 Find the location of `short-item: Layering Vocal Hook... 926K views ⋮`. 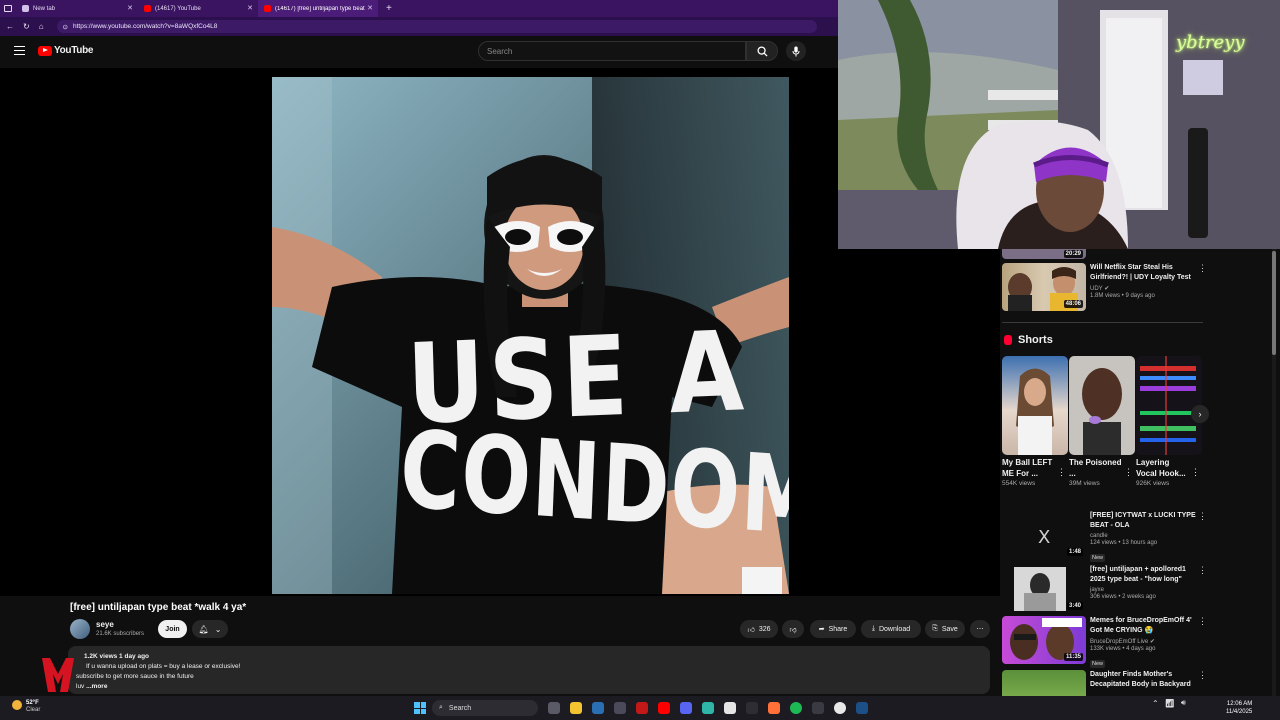

short-item: Layering Vocal Hook... 926K views ⋮ is located at coordinates (1169, 421).